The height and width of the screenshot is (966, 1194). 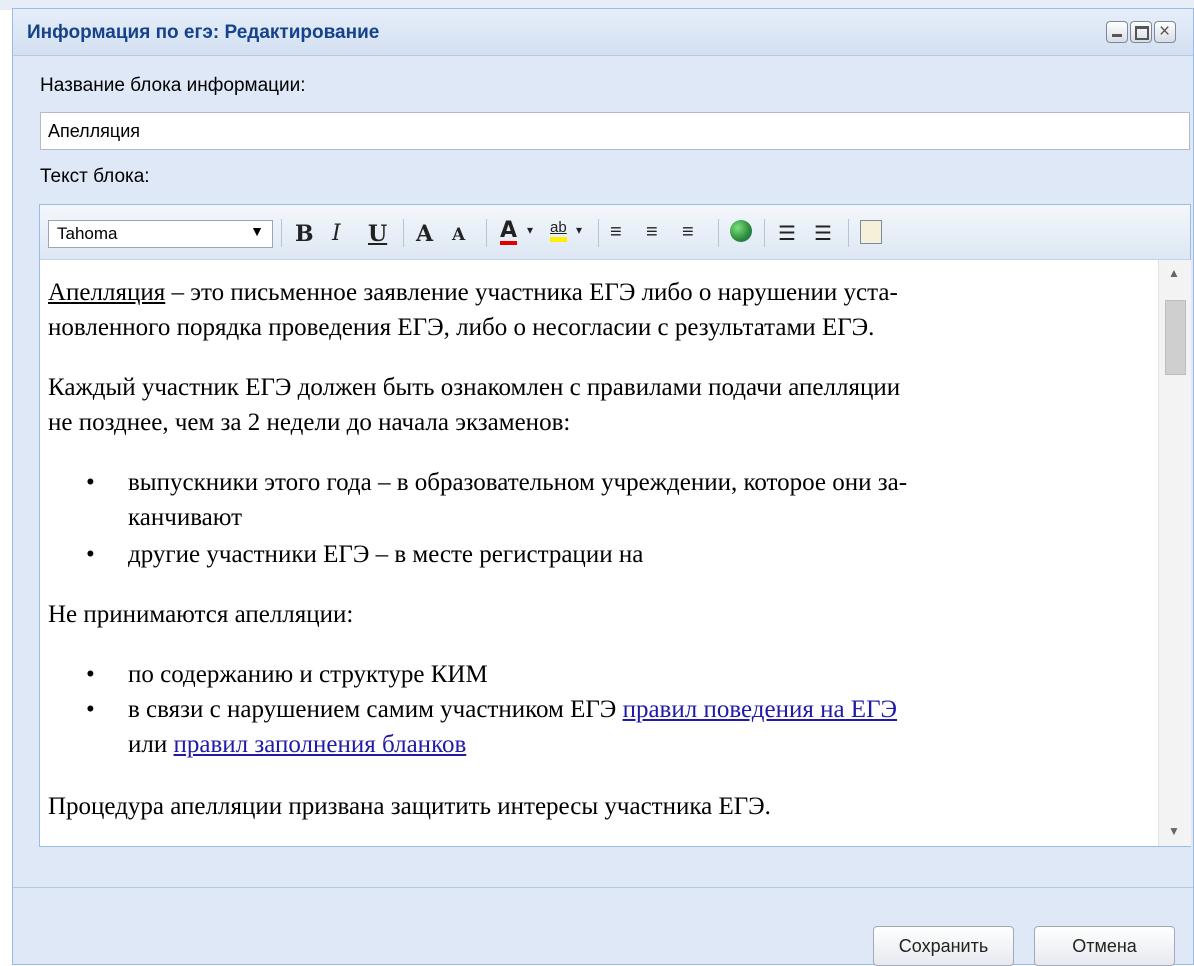 What do you see at coordinates (424, 234) in the screenshot?
I see `grow-font-button: A` at bounding box center [424, 234].